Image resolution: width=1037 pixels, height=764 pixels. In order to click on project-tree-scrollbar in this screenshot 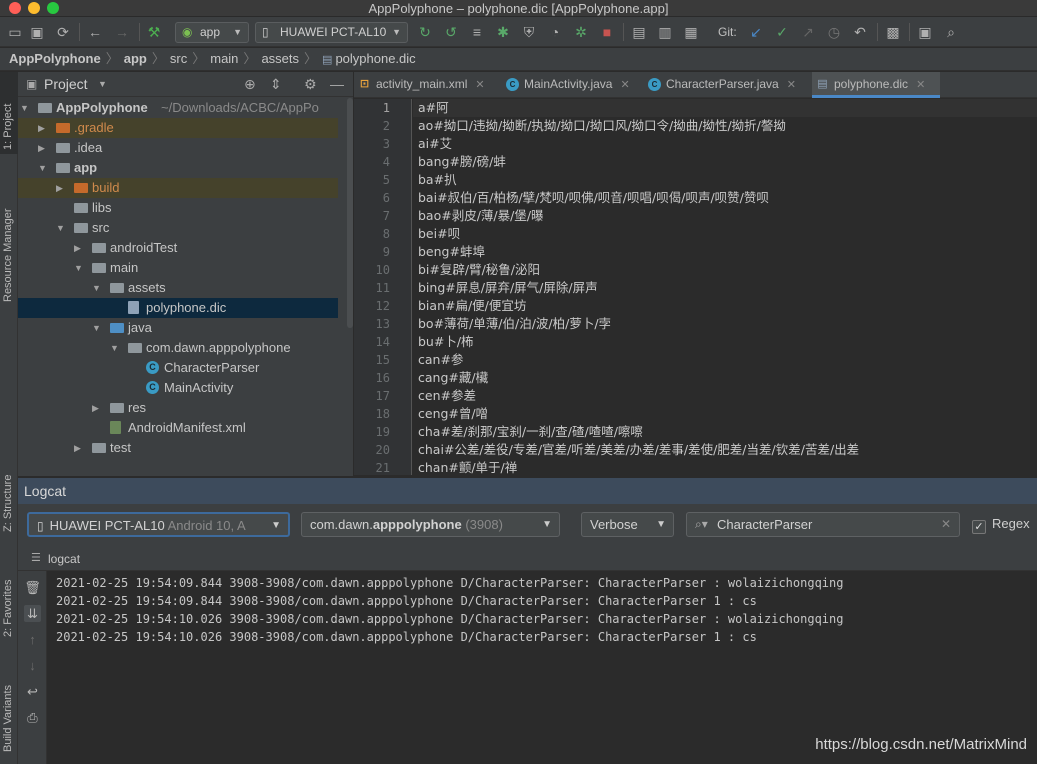, I will do `click(350, 213)`.